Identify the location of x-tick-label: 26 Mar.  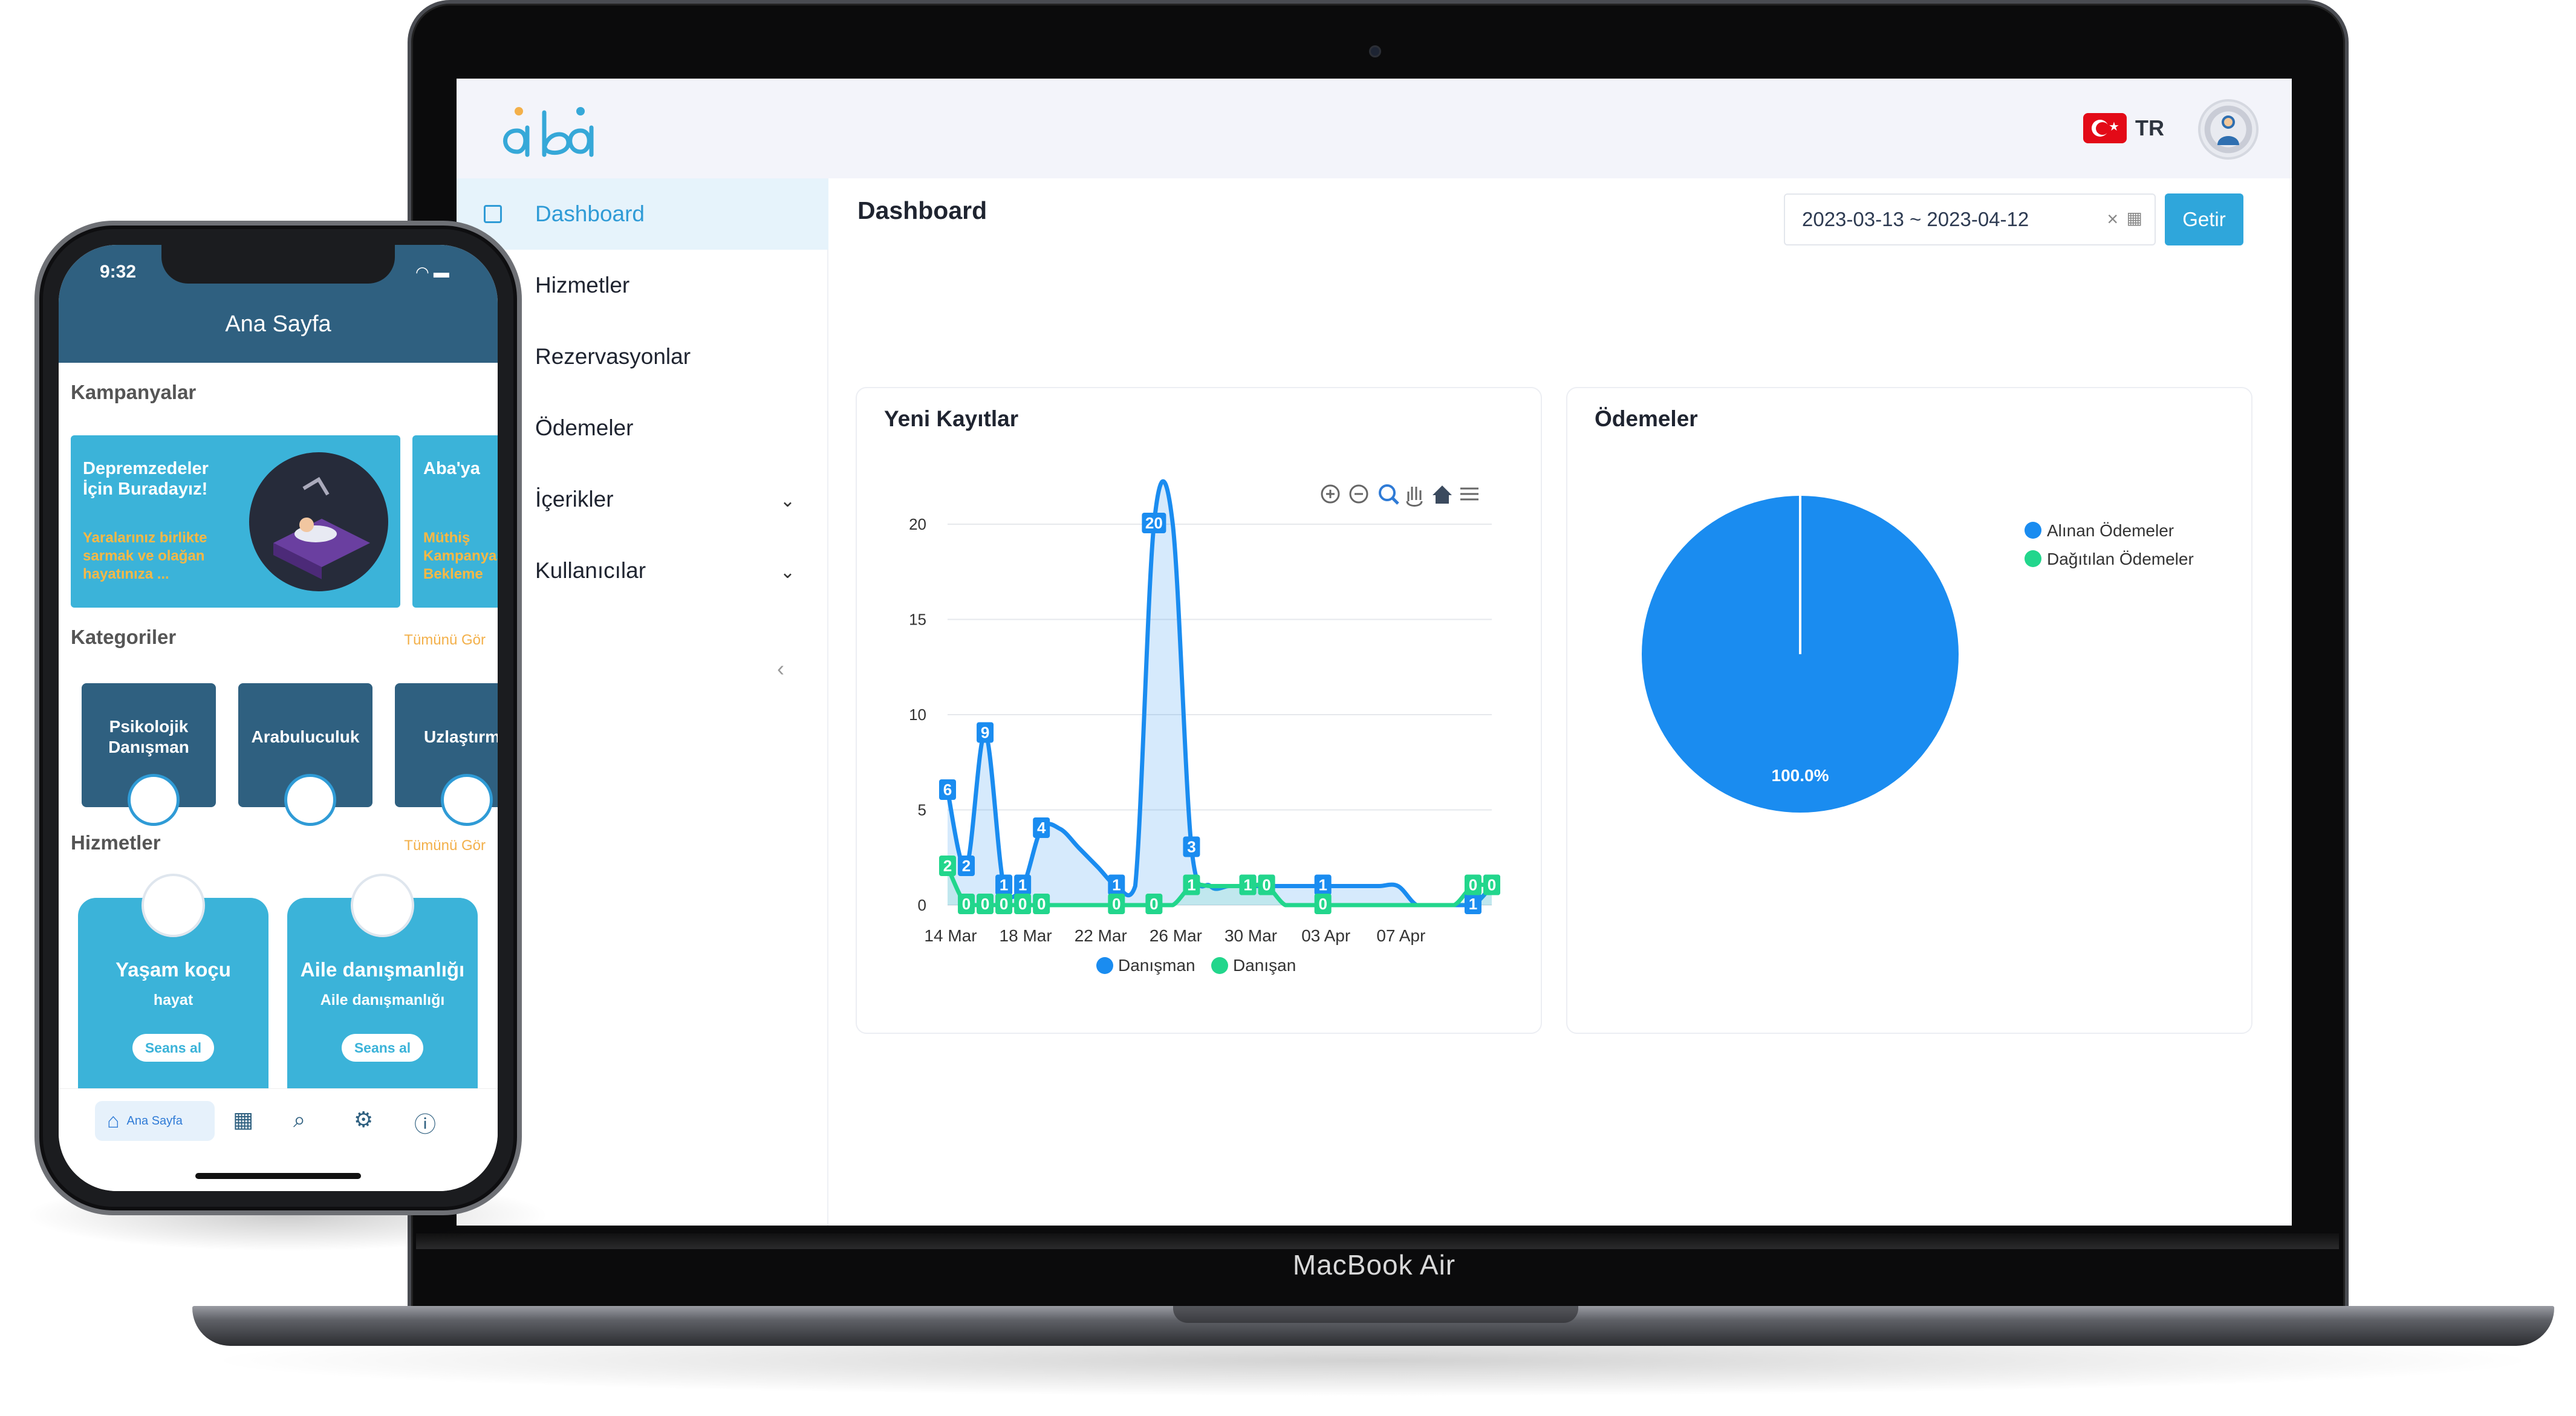
(1176, 936).